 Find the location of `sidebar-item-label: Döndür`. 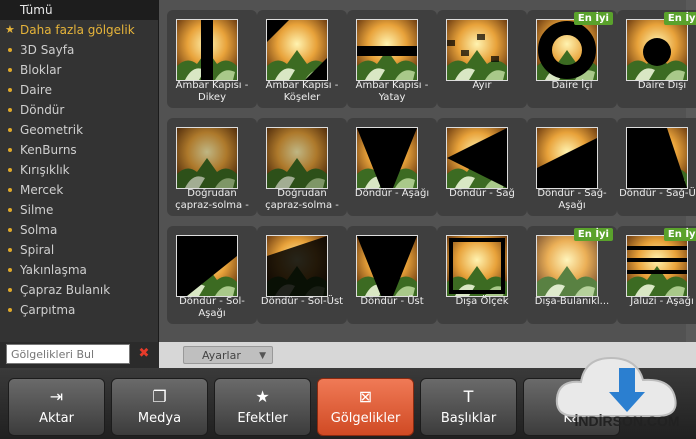

sidebar-item-label: Döndür is located at coordinates (42, 110).